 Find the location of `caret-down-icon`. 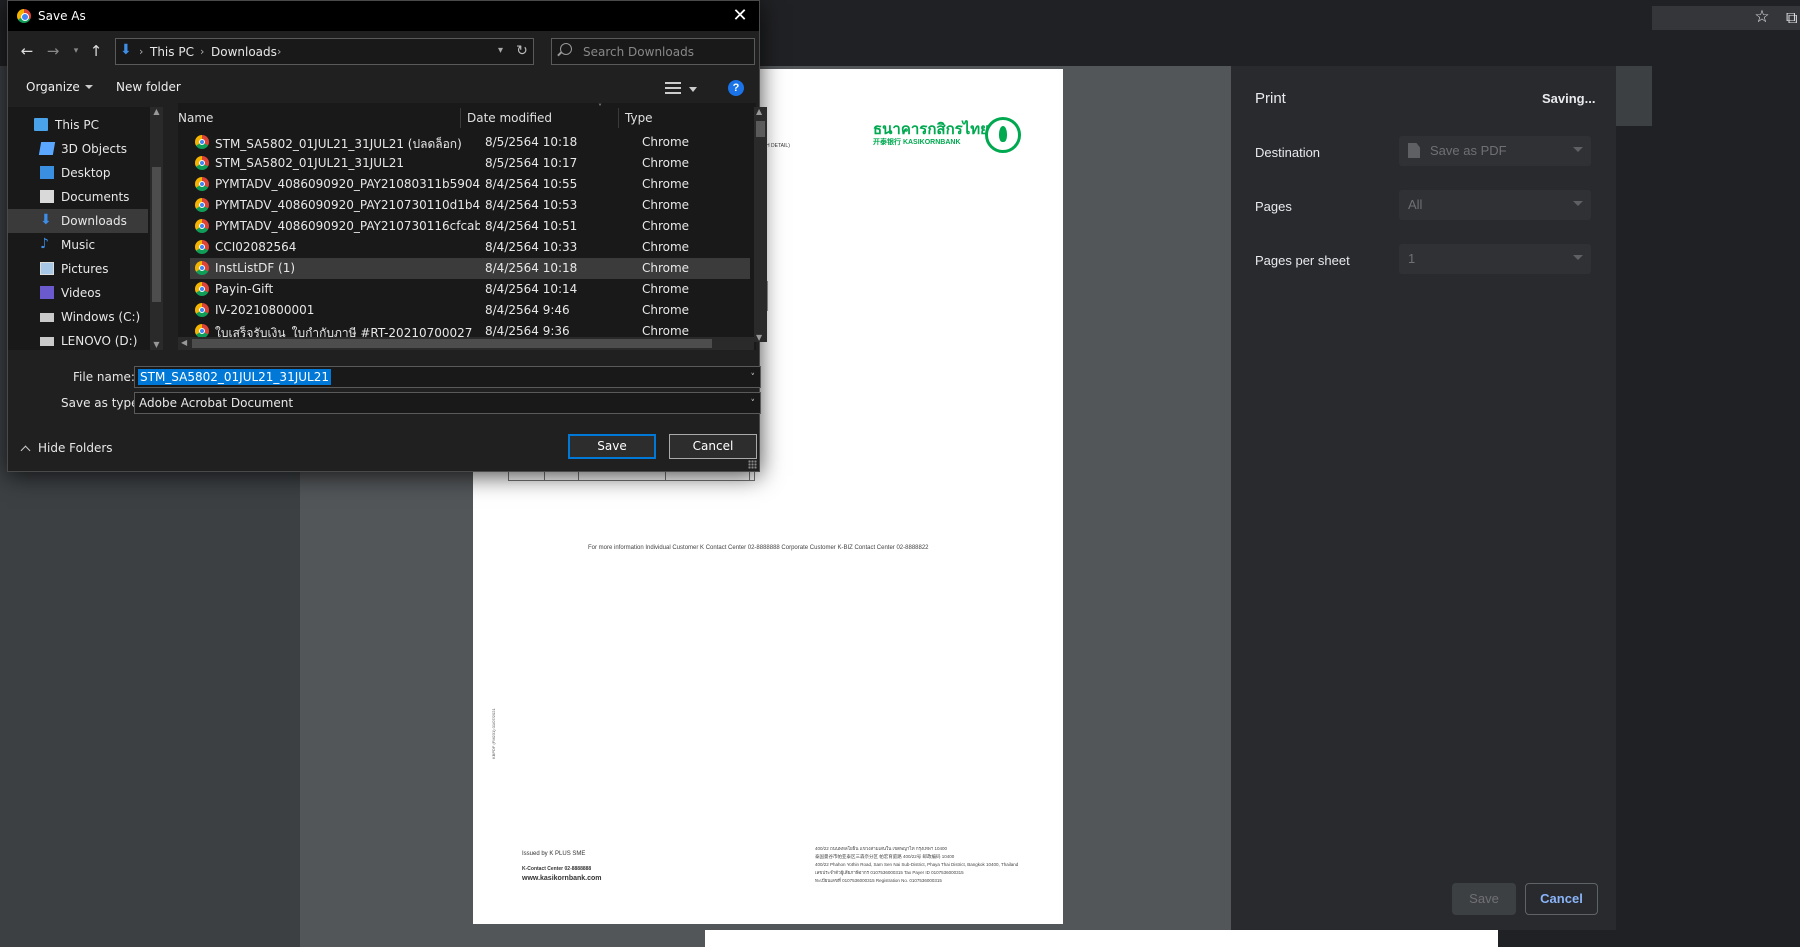

caret-down-icon is located at coordinates (693, 89).